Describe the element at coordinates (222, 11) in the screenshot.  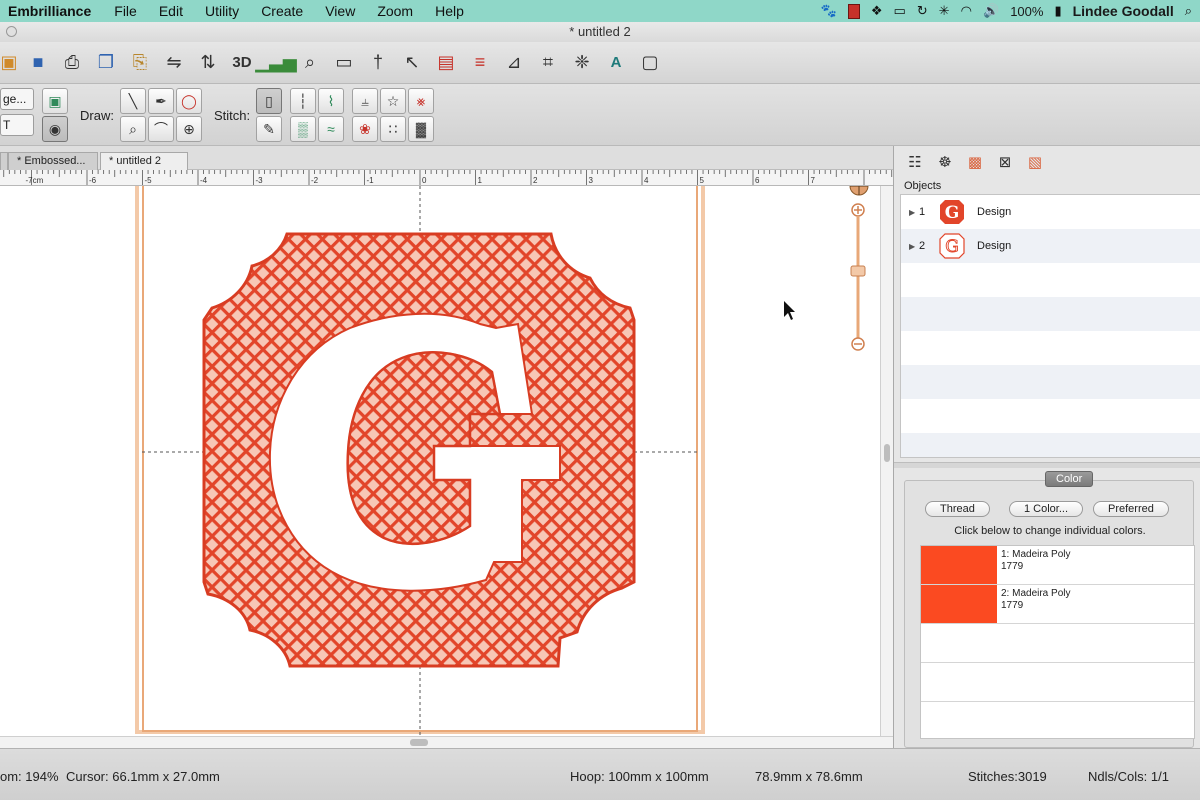
I see `menu-utility: Utility` at that location.